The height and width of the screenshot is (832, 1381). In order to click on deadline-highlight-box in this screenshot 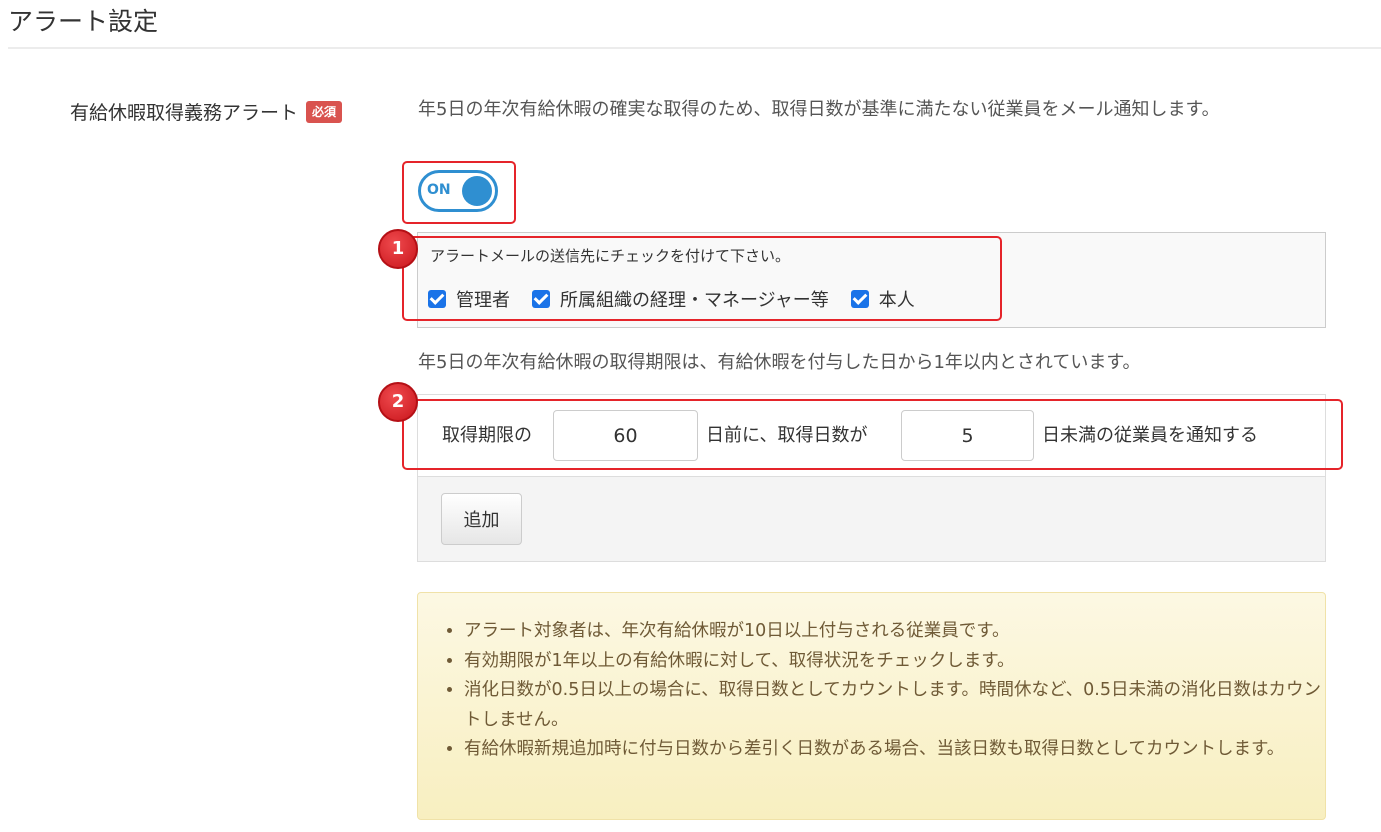, I will do `click(872, 434)`.